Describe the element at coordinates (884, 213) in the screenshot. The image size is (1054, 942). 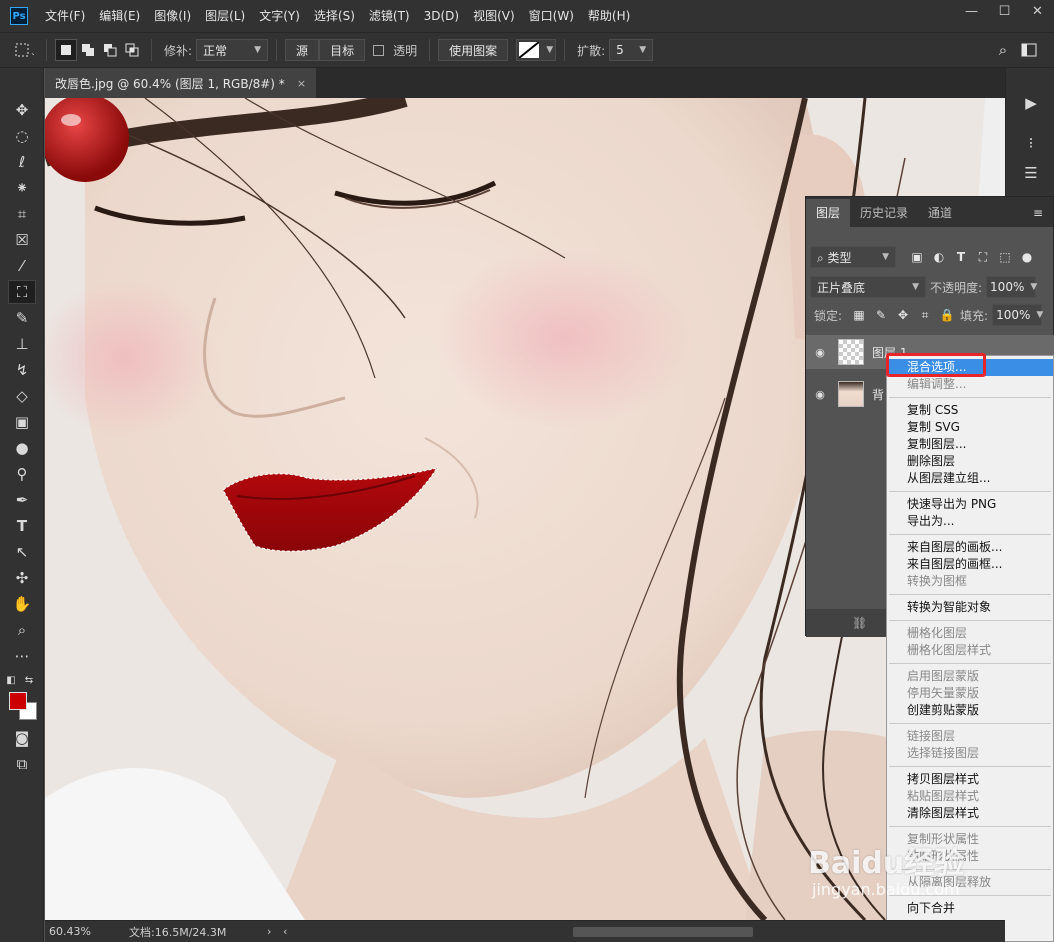
I see `tab-history: 历史记录` at that location.